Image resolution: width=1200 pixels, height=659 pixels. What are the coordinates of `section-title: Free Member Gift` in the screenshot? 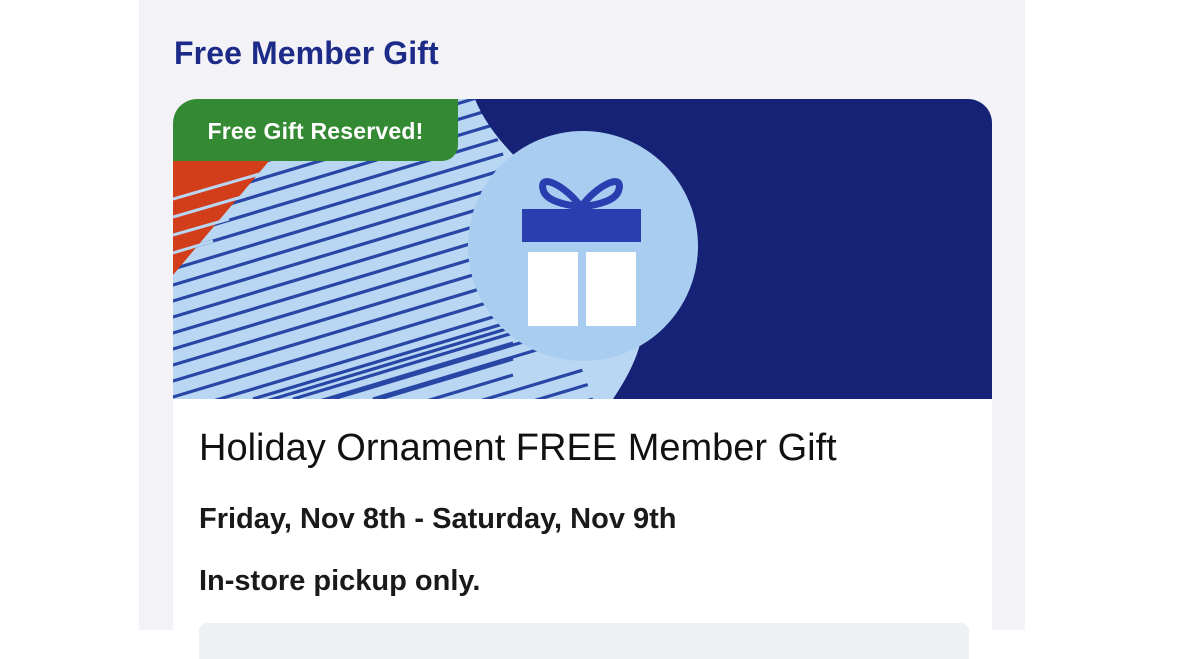 It's located at (306, 53).